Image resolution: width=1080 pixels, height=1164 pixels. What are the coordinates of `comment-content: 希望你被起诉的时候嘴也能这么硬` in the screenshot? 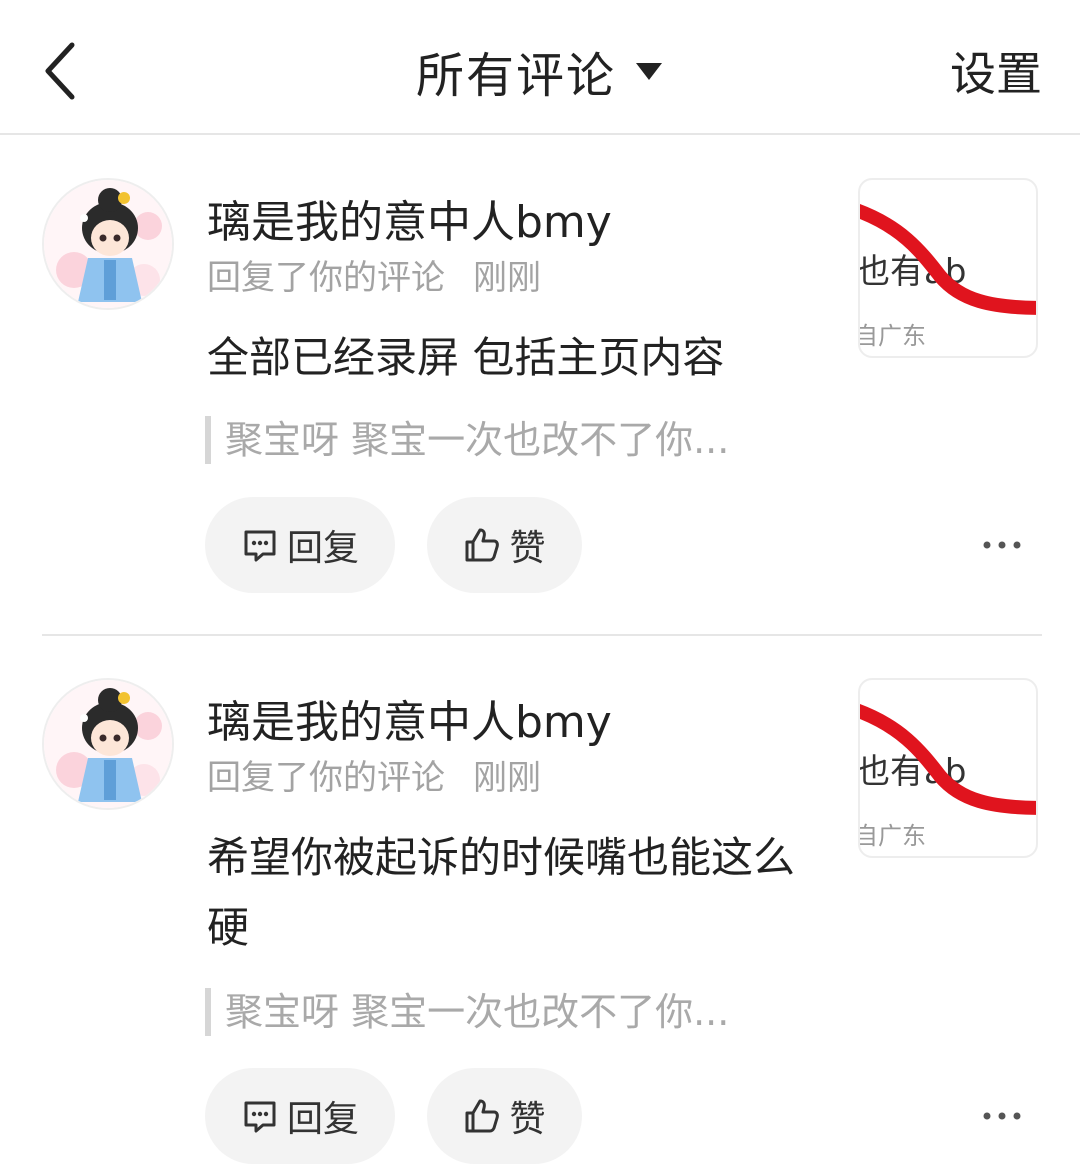 It's located at (507, 893).